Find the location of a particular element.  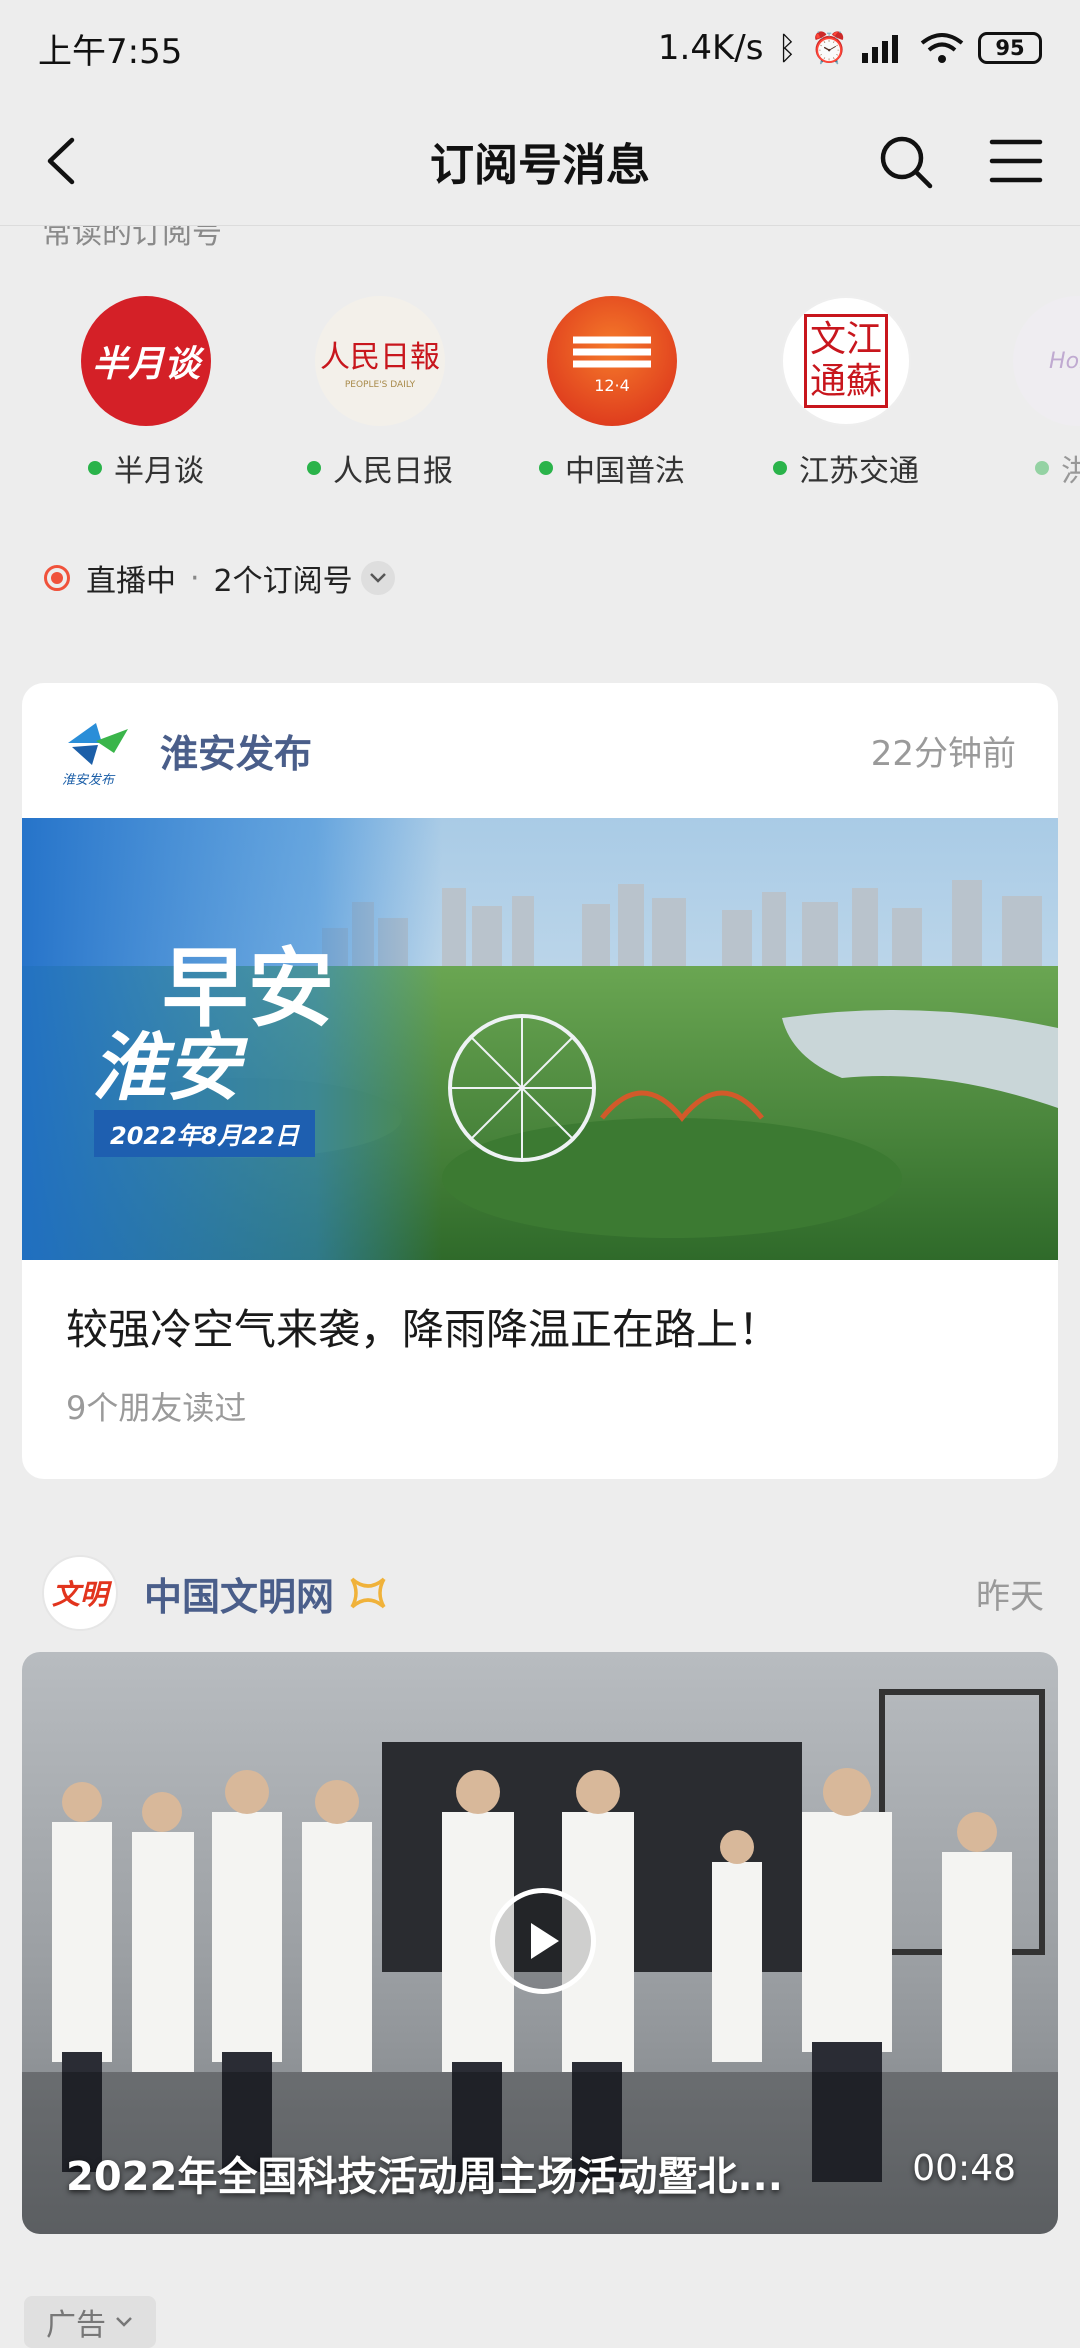

play-icon is located at coordinates (545, 1941).